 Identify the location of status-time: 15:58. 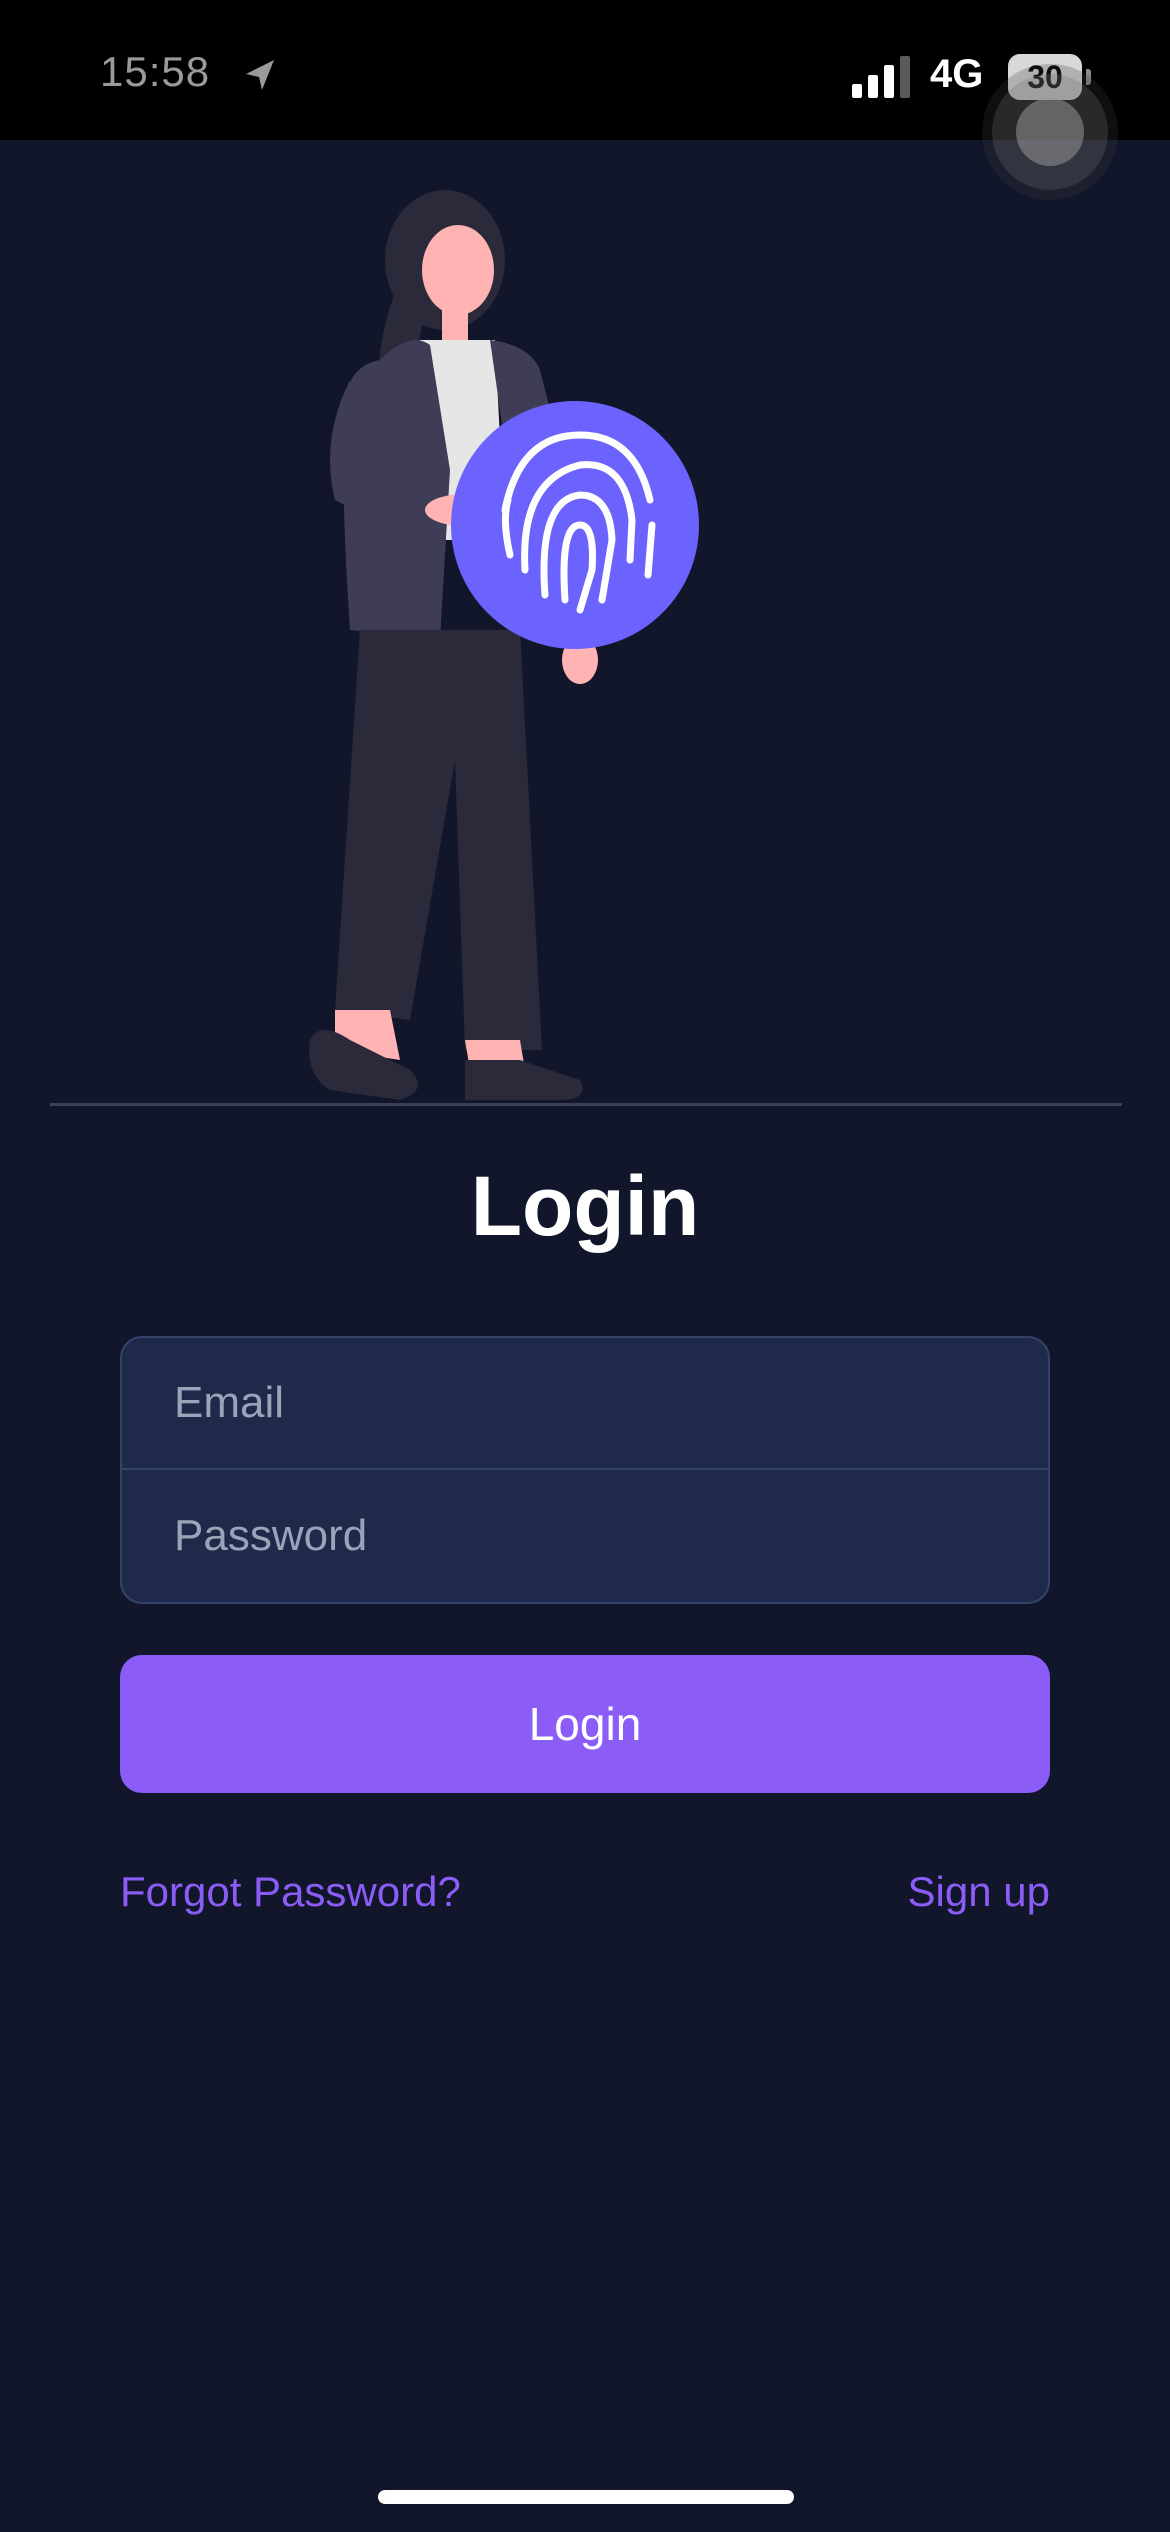
(155, 71).